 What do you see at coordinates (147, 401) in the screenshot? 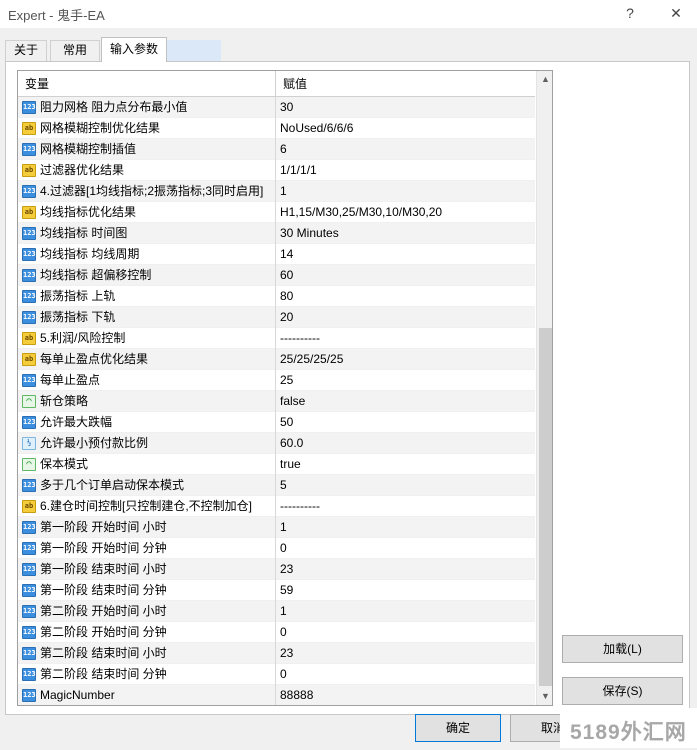
I see `parameter-name-cell: ⌒ 斩仓策略` at bounding box center [147, 401].